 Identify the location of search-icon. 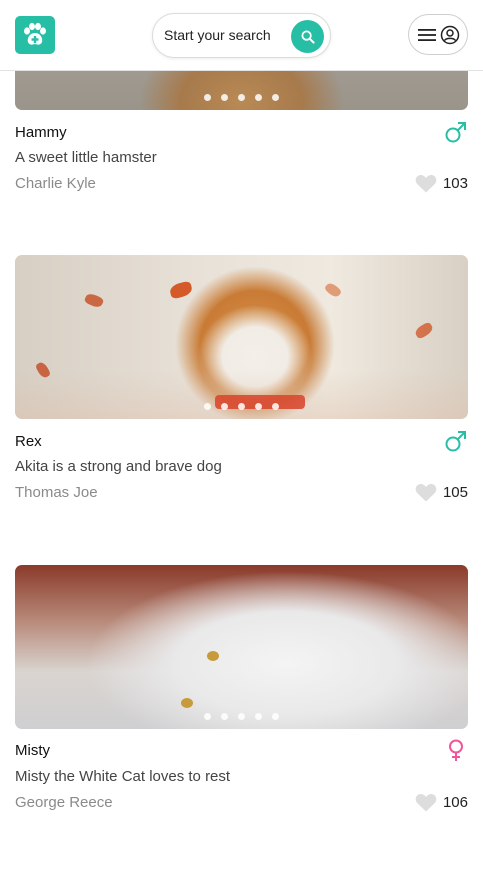
(308, 37).